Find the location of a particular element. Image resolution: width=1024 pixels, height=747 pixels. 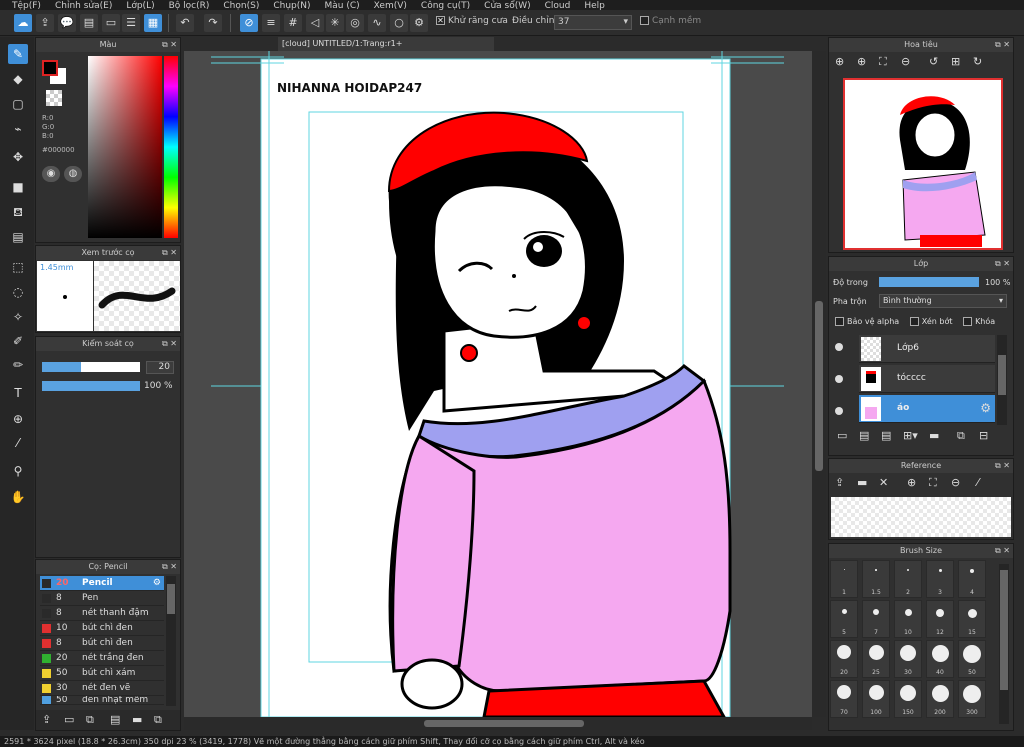

clip-checkbox: Xén bớt is located at coordinates (931, 321).